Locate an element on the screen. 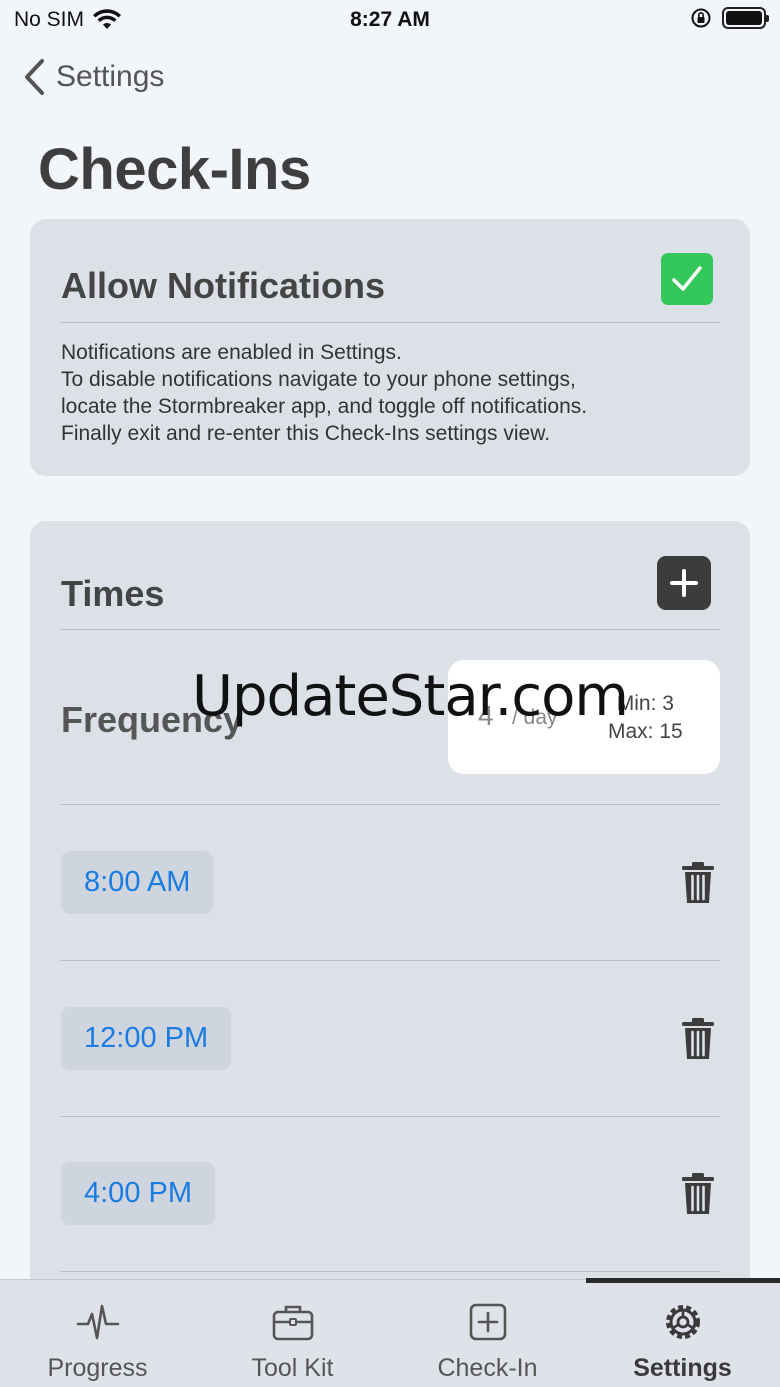  tab-label: Check-In is located at coordinates (487, 1368).